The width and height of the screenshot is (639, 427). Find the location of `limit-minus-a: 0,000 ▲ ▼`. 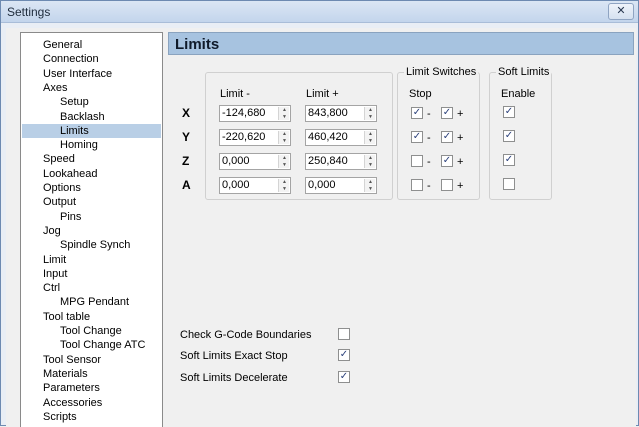

limit-minus-a: 0,000 ▲ ▼ is located at coordinates (255, 185).